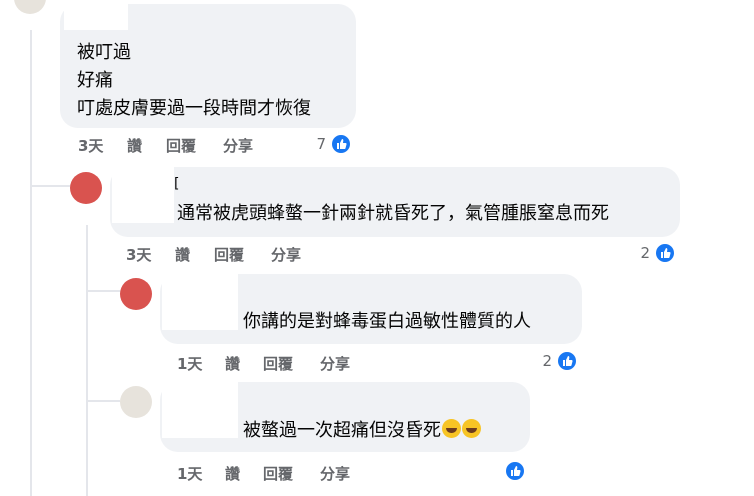  I want to click on reaction-count, so click(500, 472).